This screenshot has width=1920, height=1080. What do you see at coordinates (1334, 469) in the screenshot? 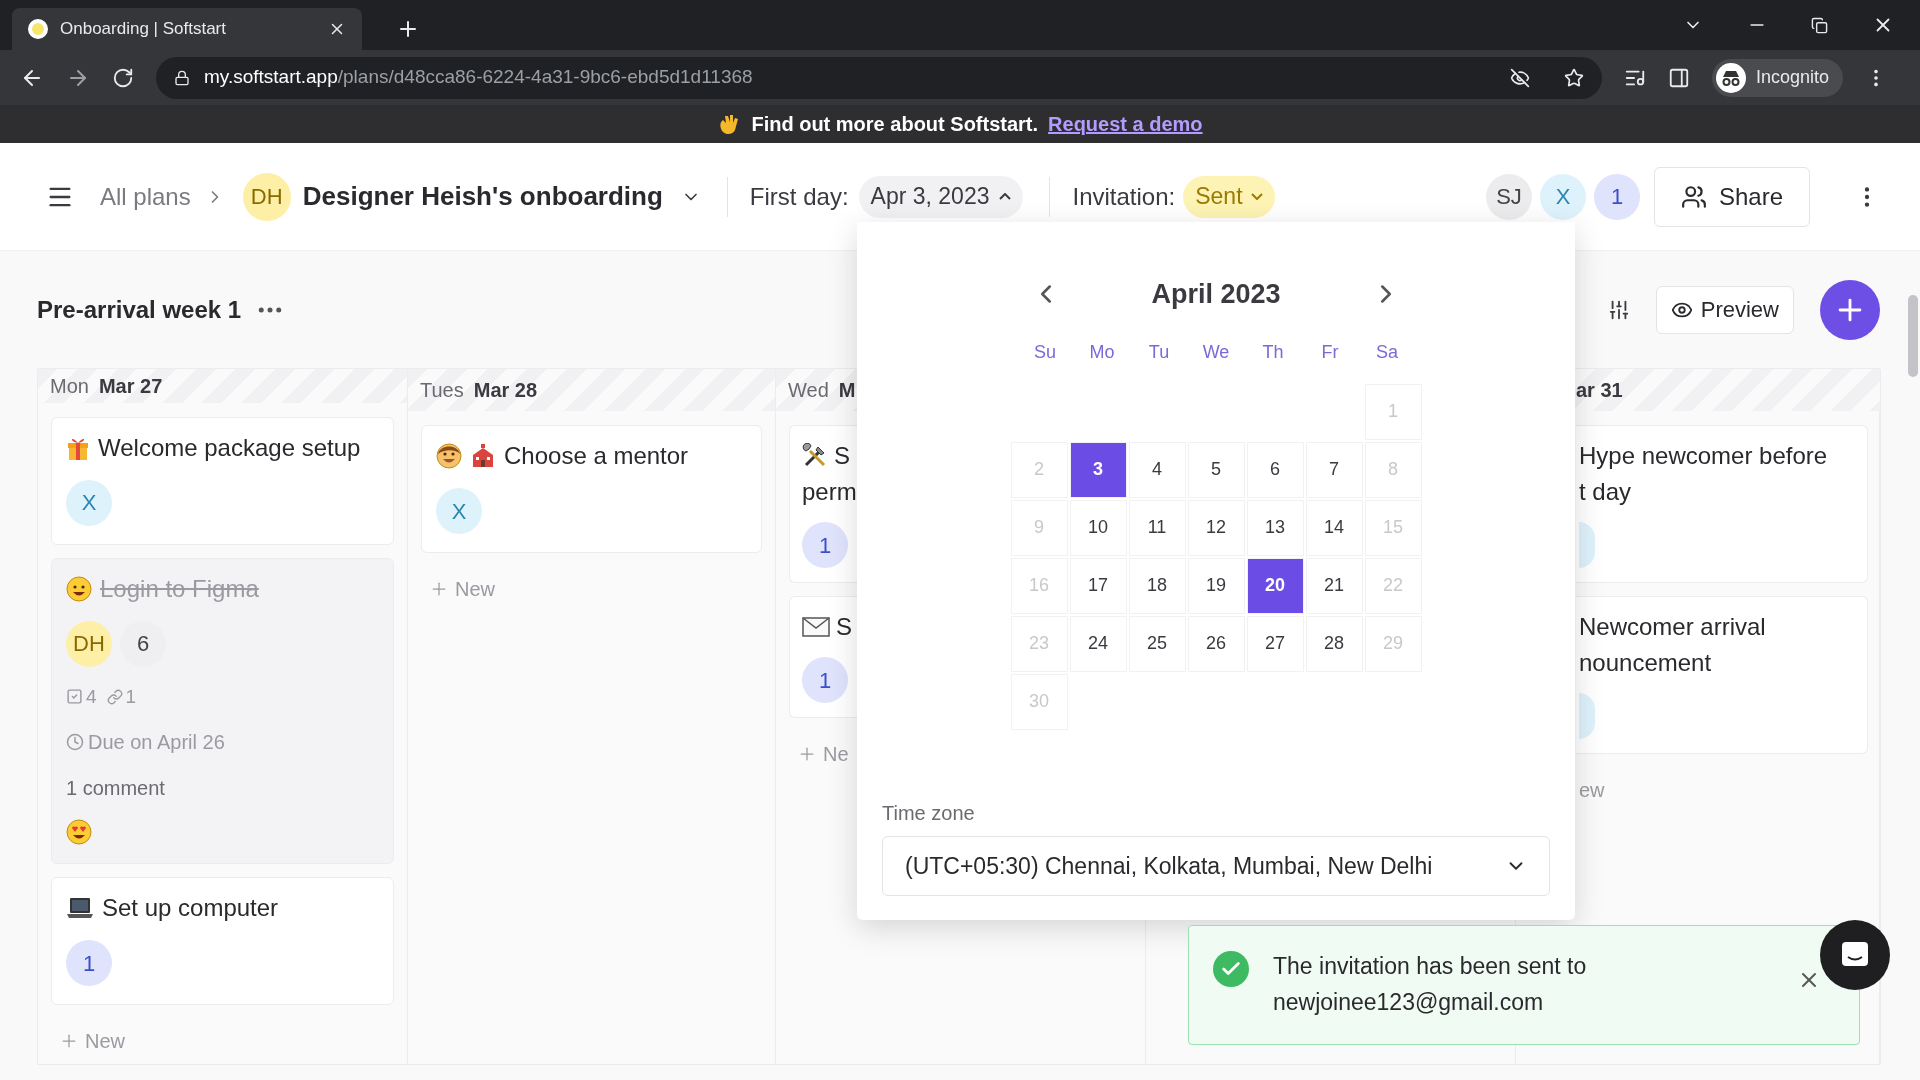
I see `calendar-day: 7` at bounding box center [1334, 469].